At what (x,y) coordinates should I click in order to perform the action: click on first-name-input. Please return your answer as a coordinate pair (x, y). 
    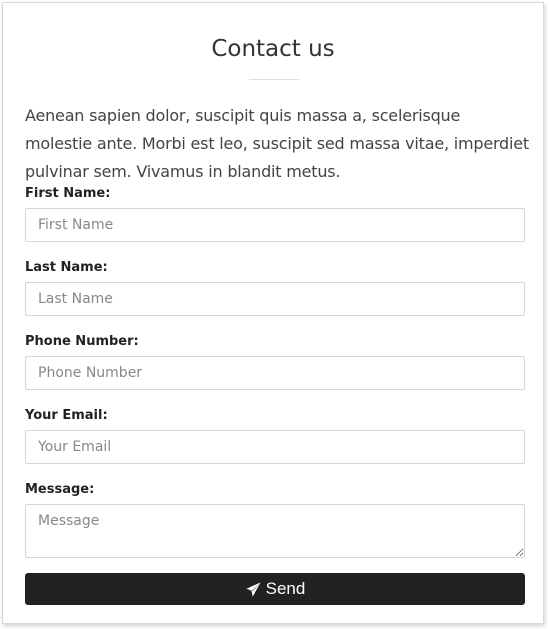
    Looking at the image, I should click on (275, 225).